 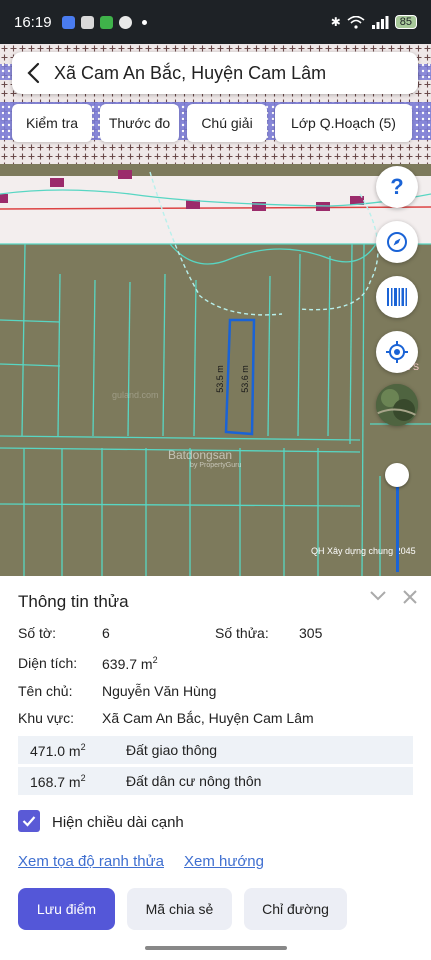 What do you see at coordinates (48, 663) in the screenshot?
I see `area-label: Diện tích:` at bounding box center [48, 663].